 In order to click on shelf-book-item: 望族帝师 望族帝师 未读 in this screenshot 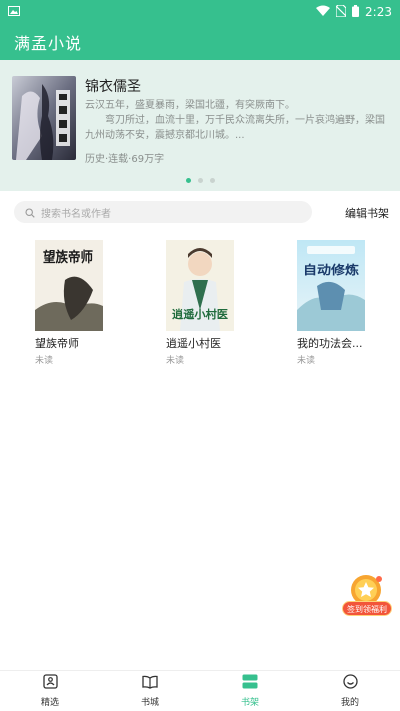, I will do `click(80, 303)`.